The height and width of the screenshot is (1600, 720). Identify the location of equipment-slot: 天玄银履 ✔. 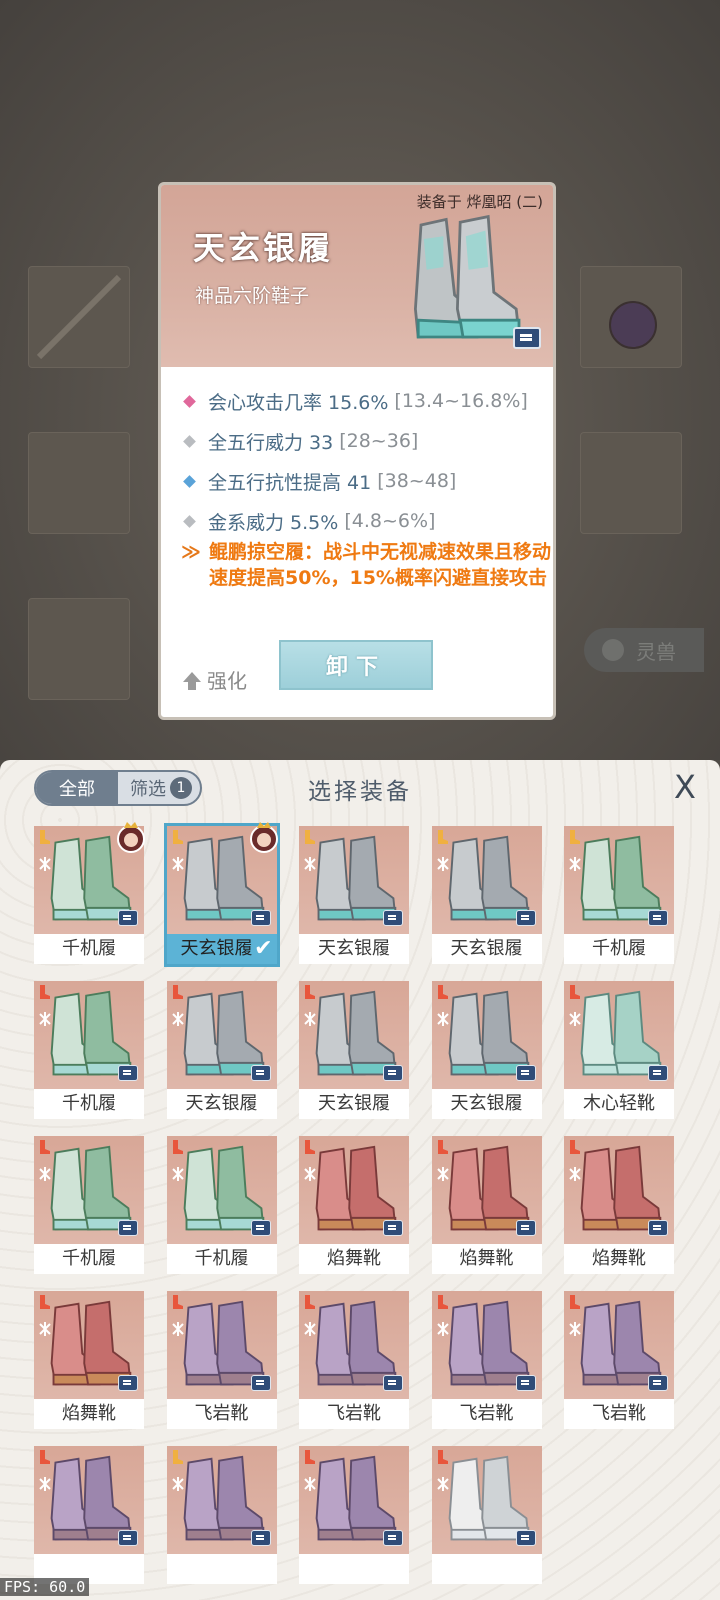
(221, 894).